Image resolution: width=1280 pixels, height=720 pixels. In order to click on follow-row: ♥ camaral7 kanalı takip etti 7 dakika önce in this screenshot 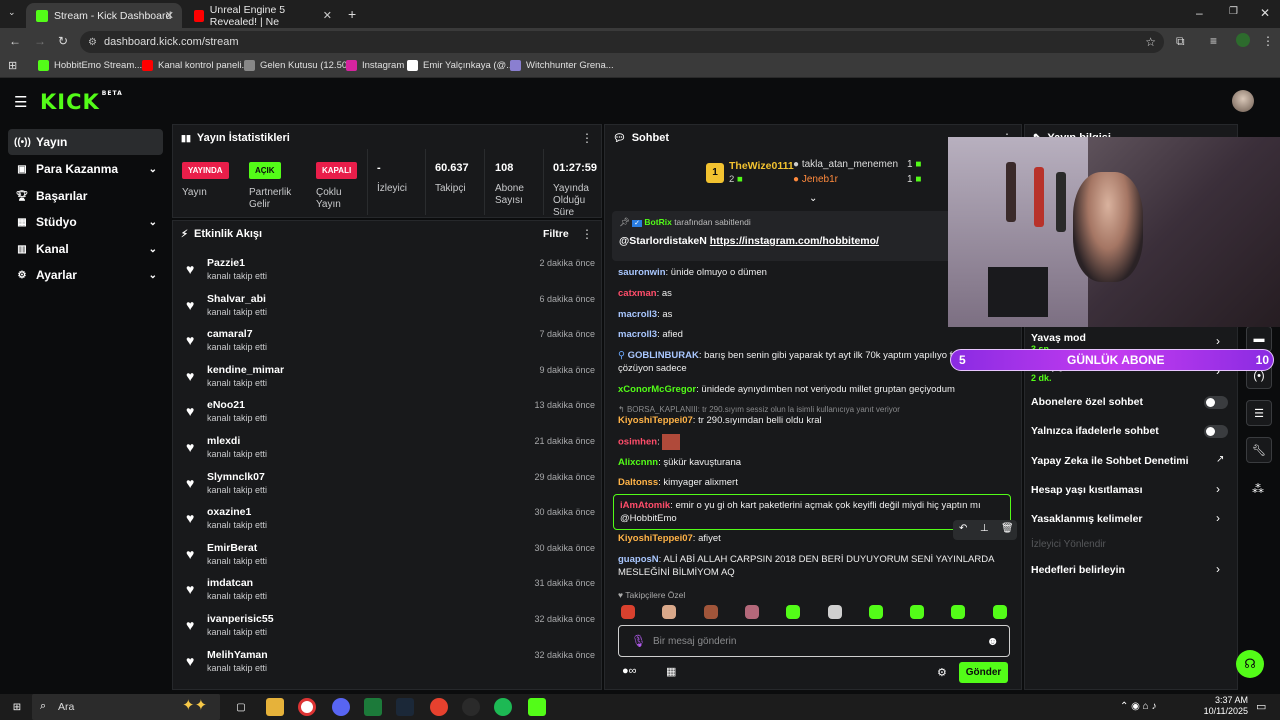, I will do `click(389, 345)`.